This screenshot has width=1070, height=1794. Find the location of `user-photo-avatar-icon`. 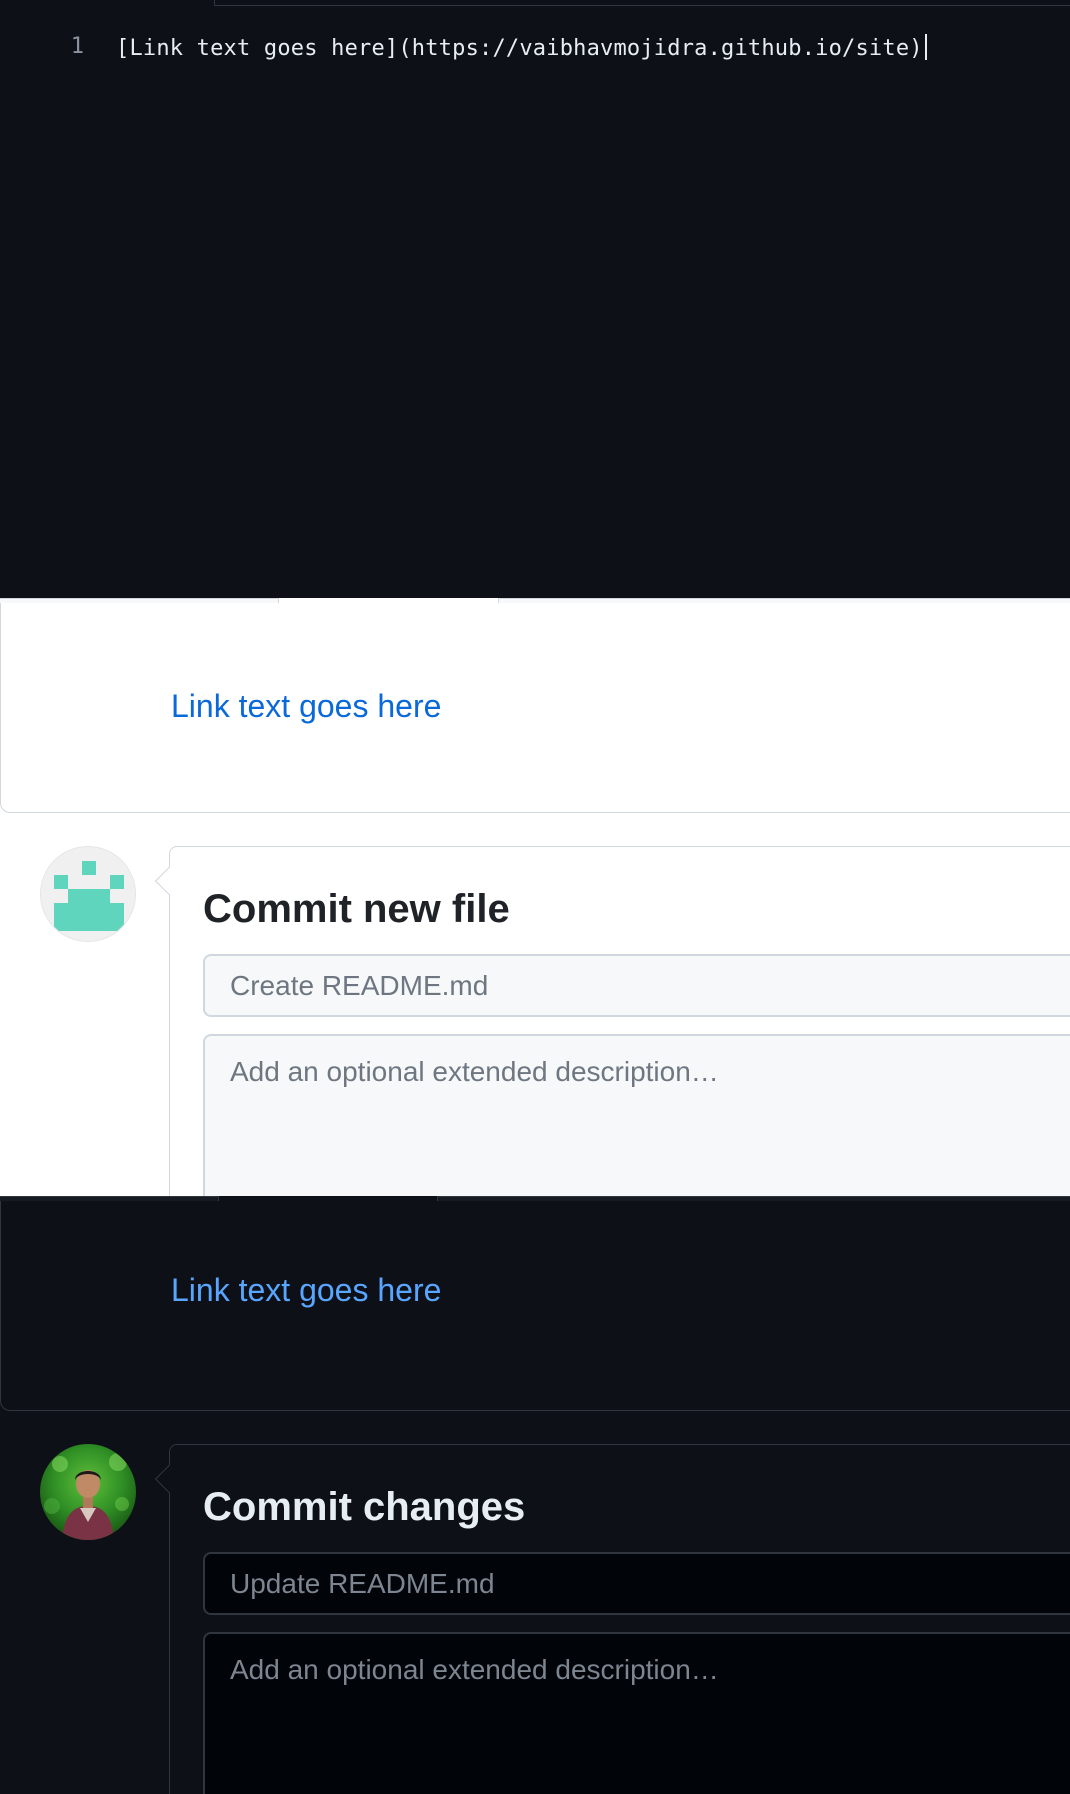

user-photo-avatar-icon is located at coordinates (88, 1492).